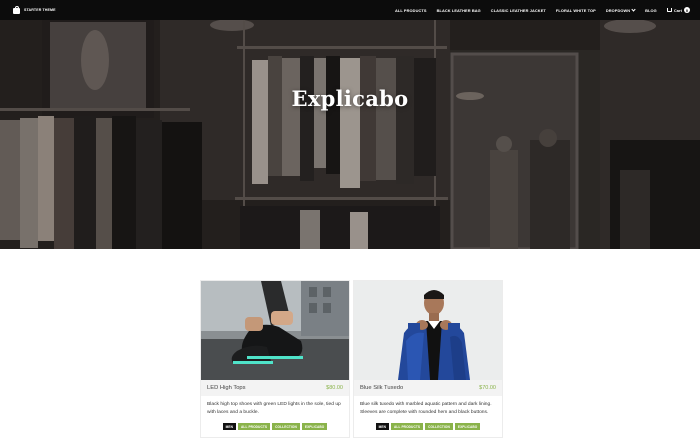 This screenshot has height=438, width=700. I want to click on hero-title: Explicabo, so click(350, 98).